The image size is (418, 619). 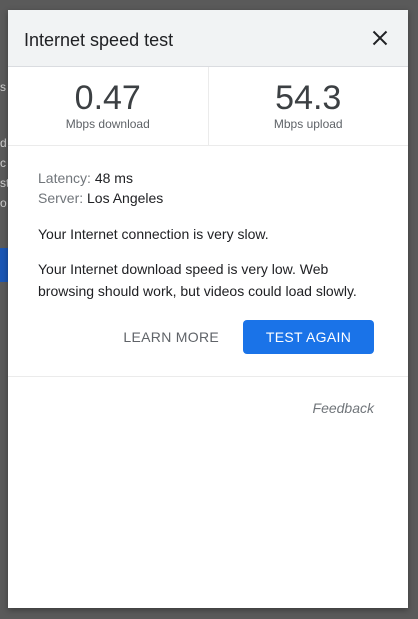 I want to click on latency-row: Latency: 48 ms, so click(x=206, y=178).